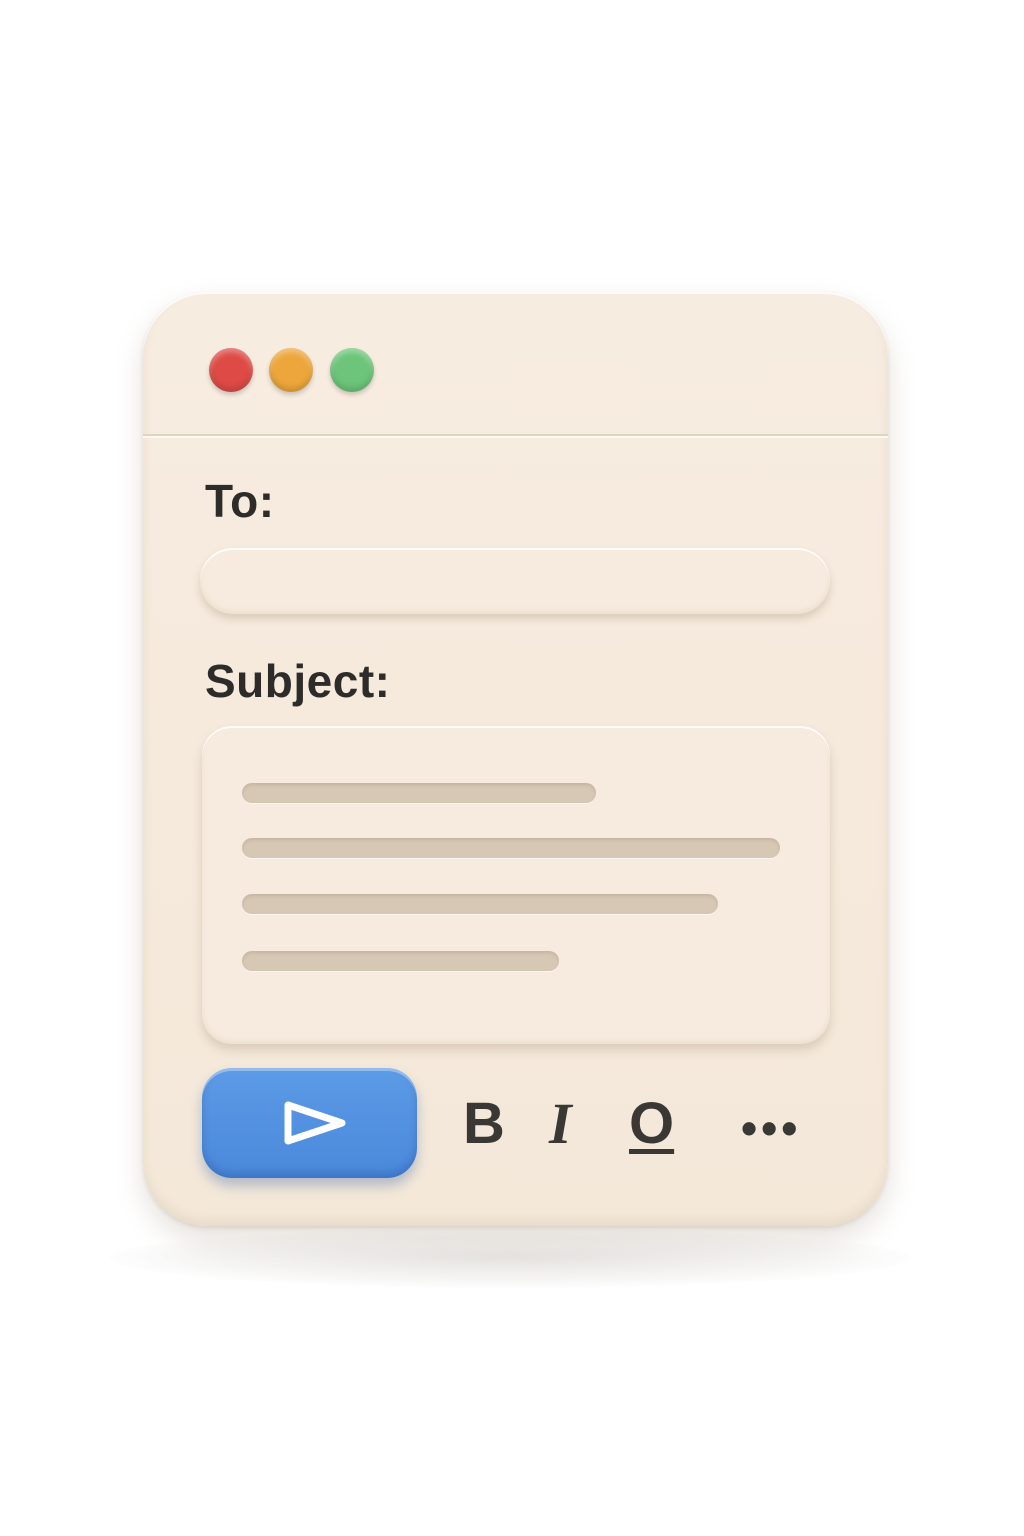 This screenshot has height=1536, width=1024. What do you see at coordinates (771, 1128) in the screenshot?
I see `more-options-button: •••` at bounding box center [771, 1128].